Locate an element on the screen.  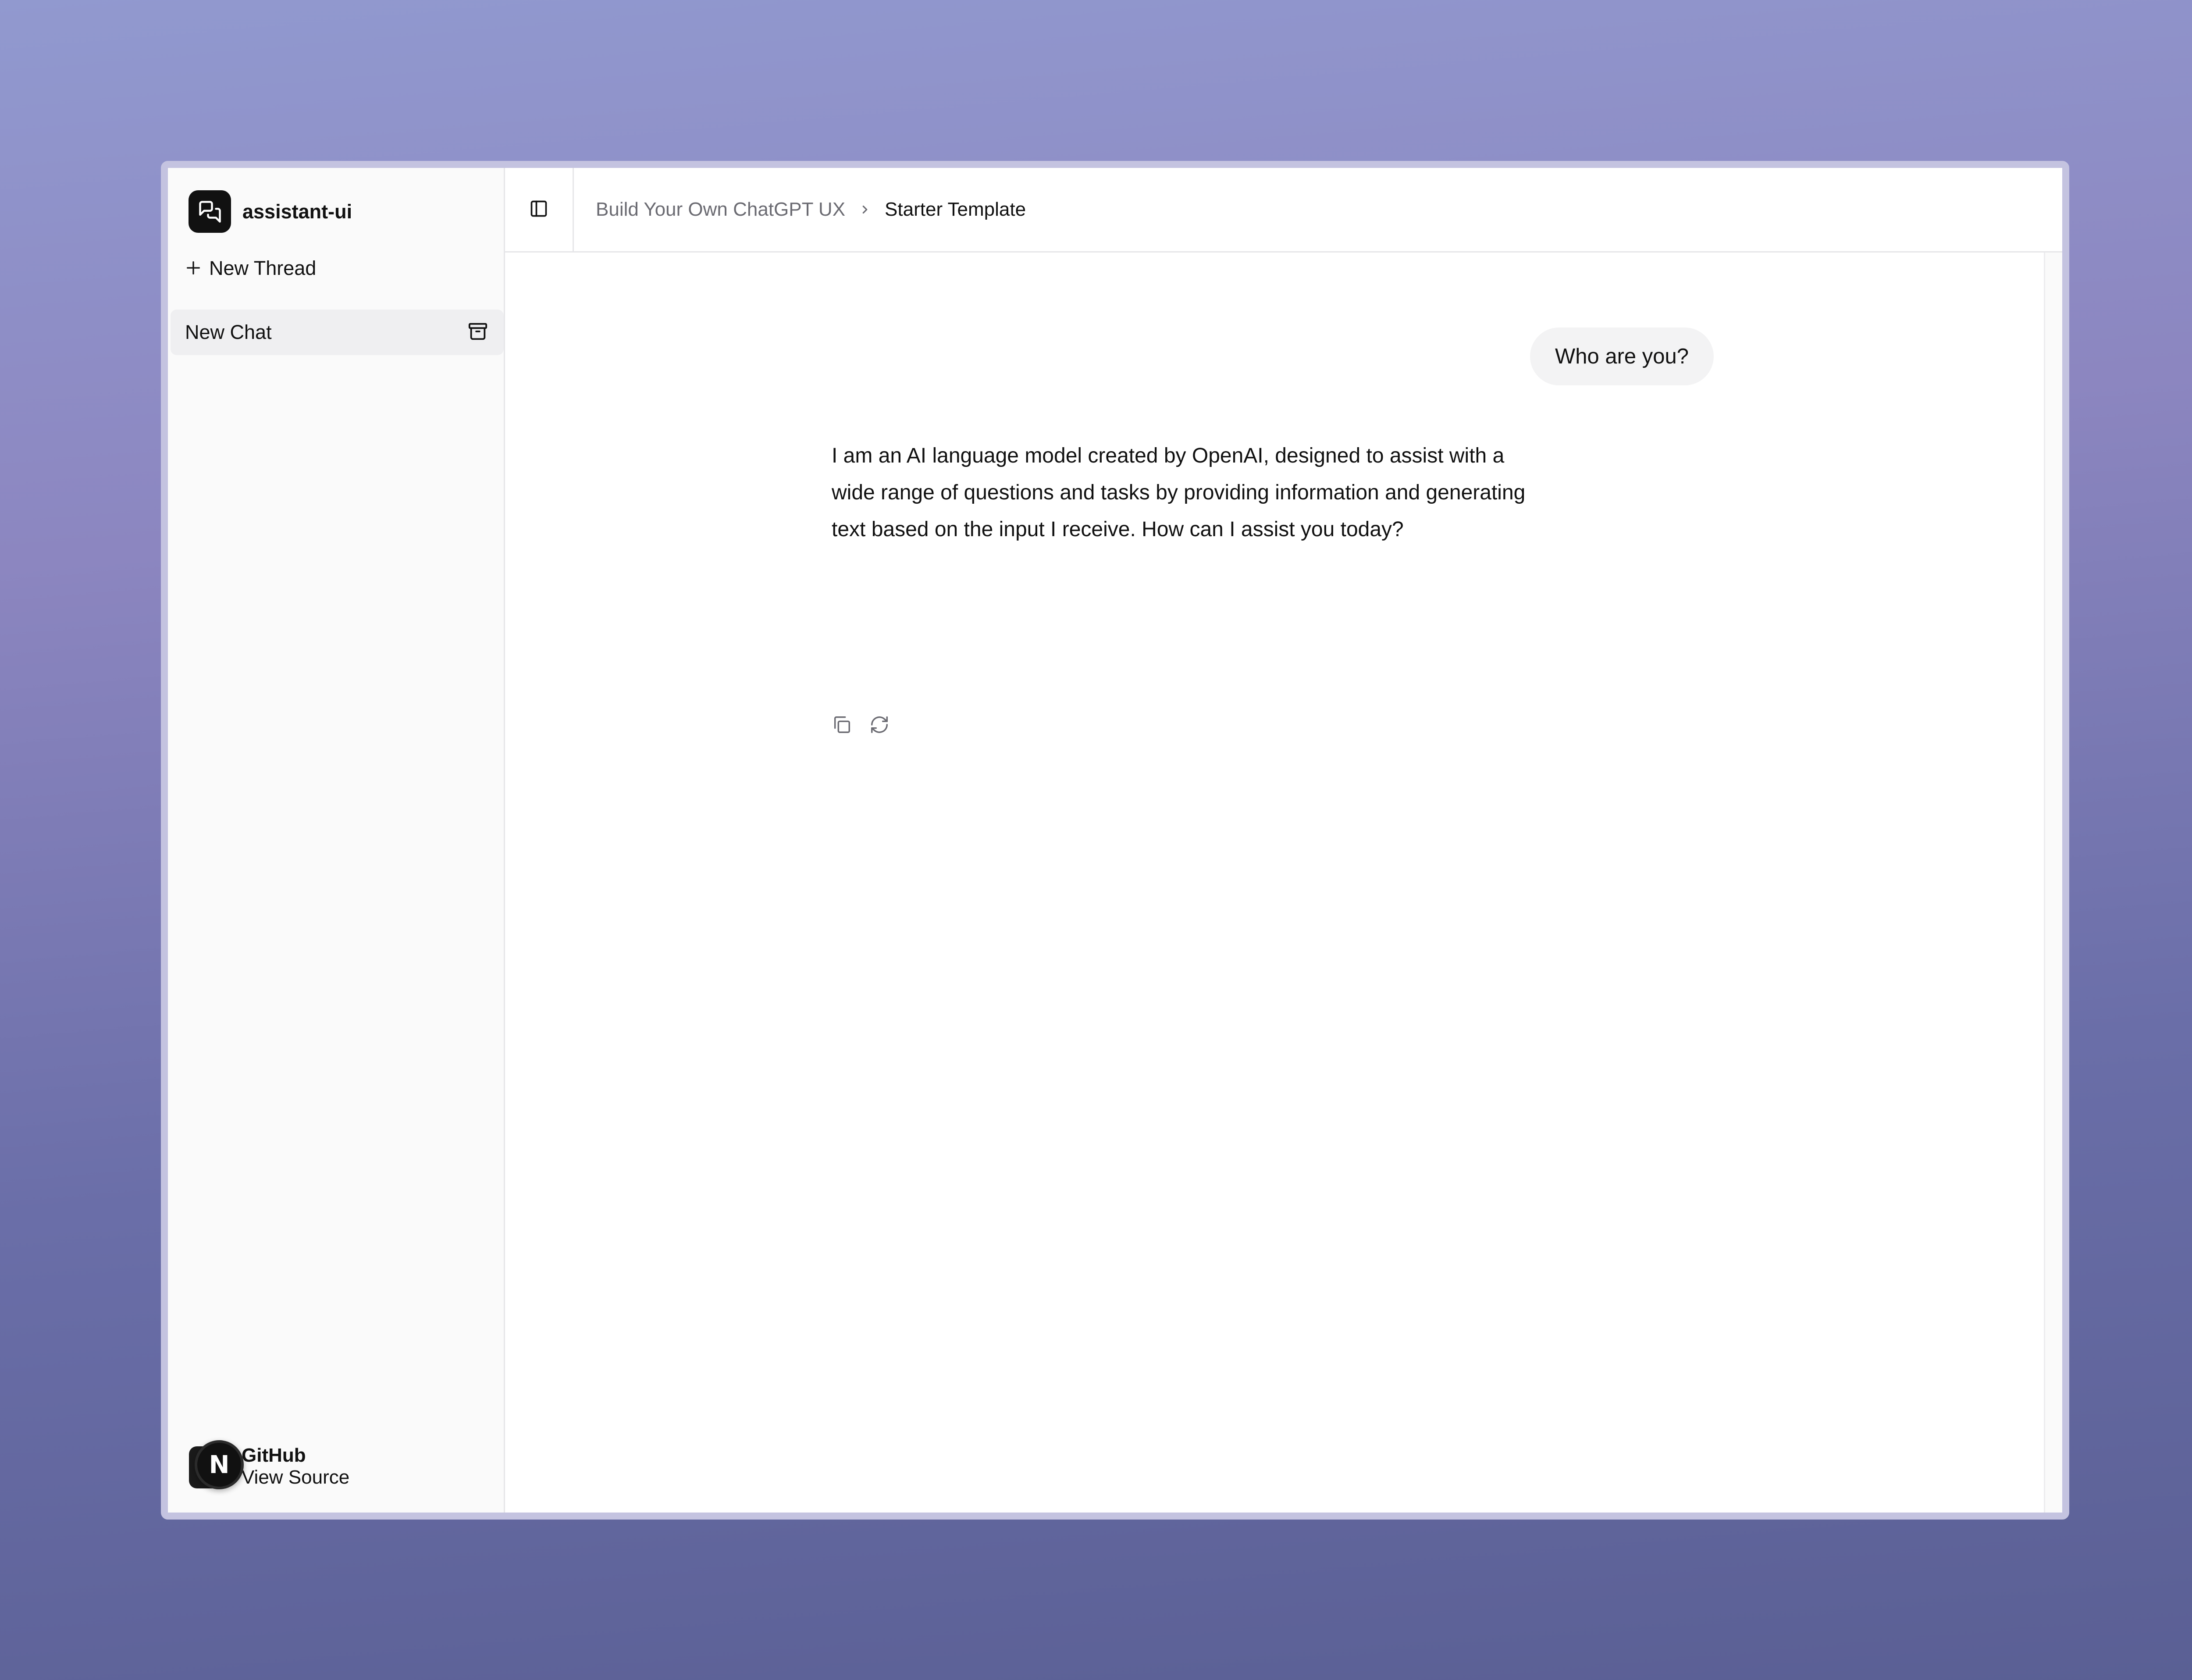
thread-item: New Chat is located at coordinates (338, 332).